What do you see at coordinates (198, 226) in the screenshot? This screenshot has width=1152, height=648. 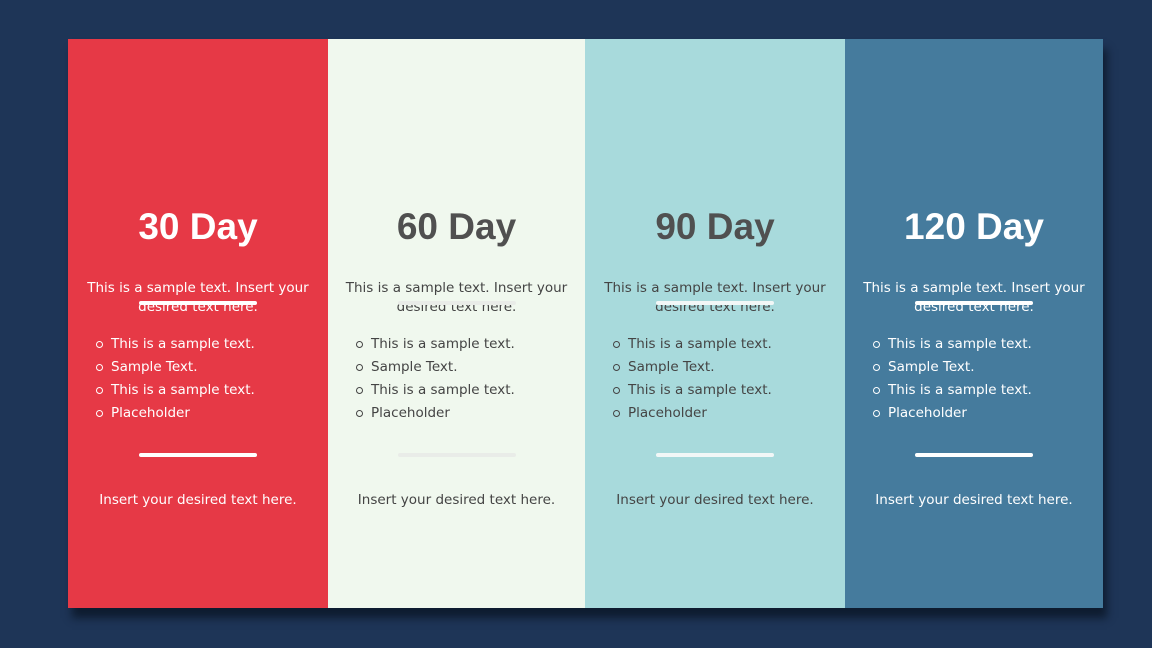 I see `column-title: 30 Day` at bounding box center [198, 226].